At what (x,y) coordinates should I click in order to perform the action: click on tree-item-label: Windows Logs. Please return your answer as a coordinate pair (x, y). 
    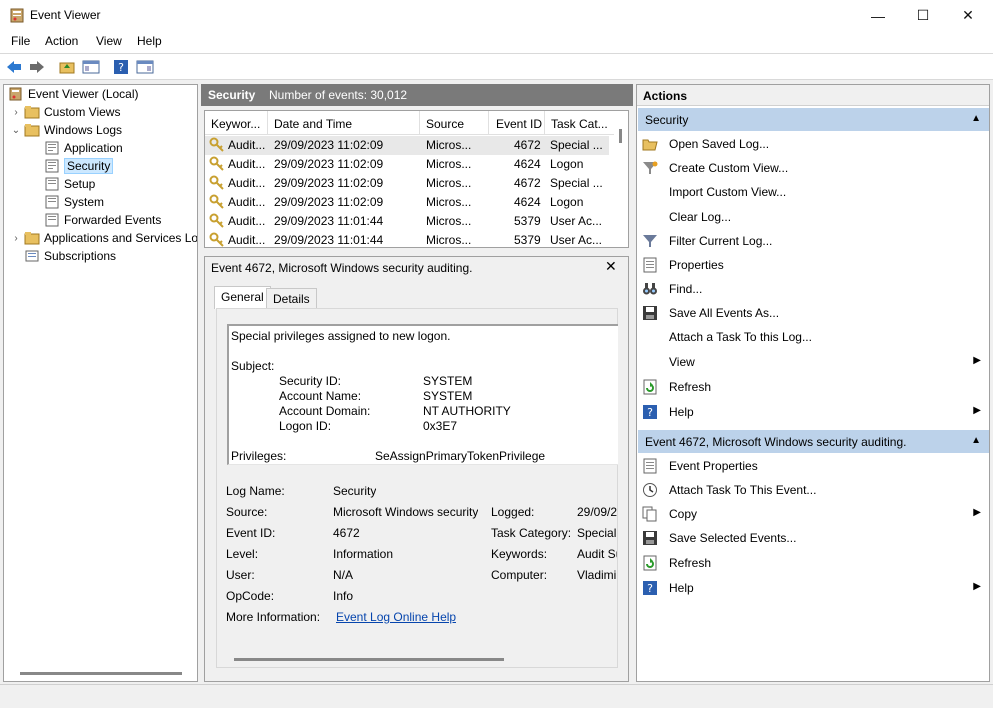
    Looking at the image, I should click on (83, 130).